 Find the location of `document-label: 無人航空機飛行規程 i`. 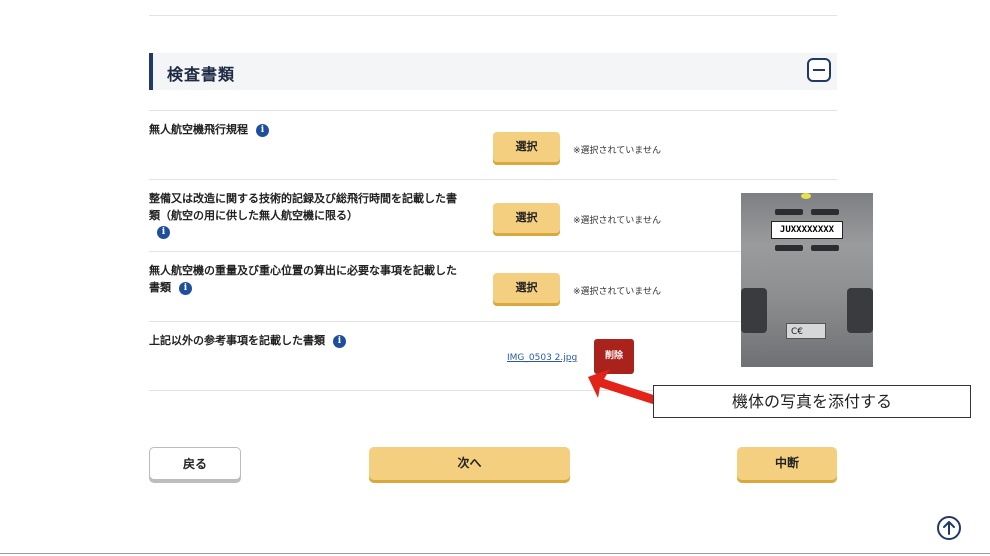

document-label: 無人航空機飛行規程 i is located at coordinates (309, 129).